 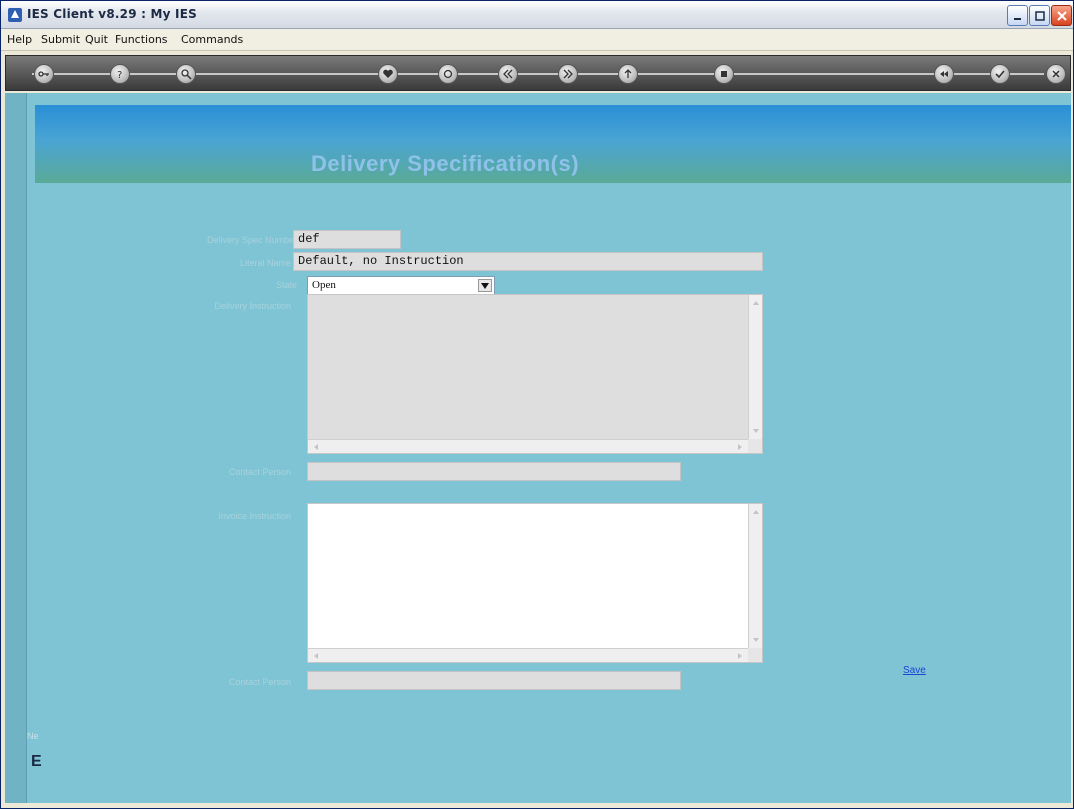 I want to click on key-icon, so click(x=43, y=74).